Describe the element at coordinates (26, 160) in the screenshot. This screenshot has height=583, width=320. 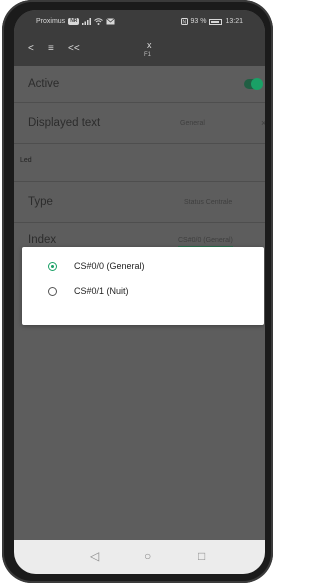
I see `section-header: Led` at that location.